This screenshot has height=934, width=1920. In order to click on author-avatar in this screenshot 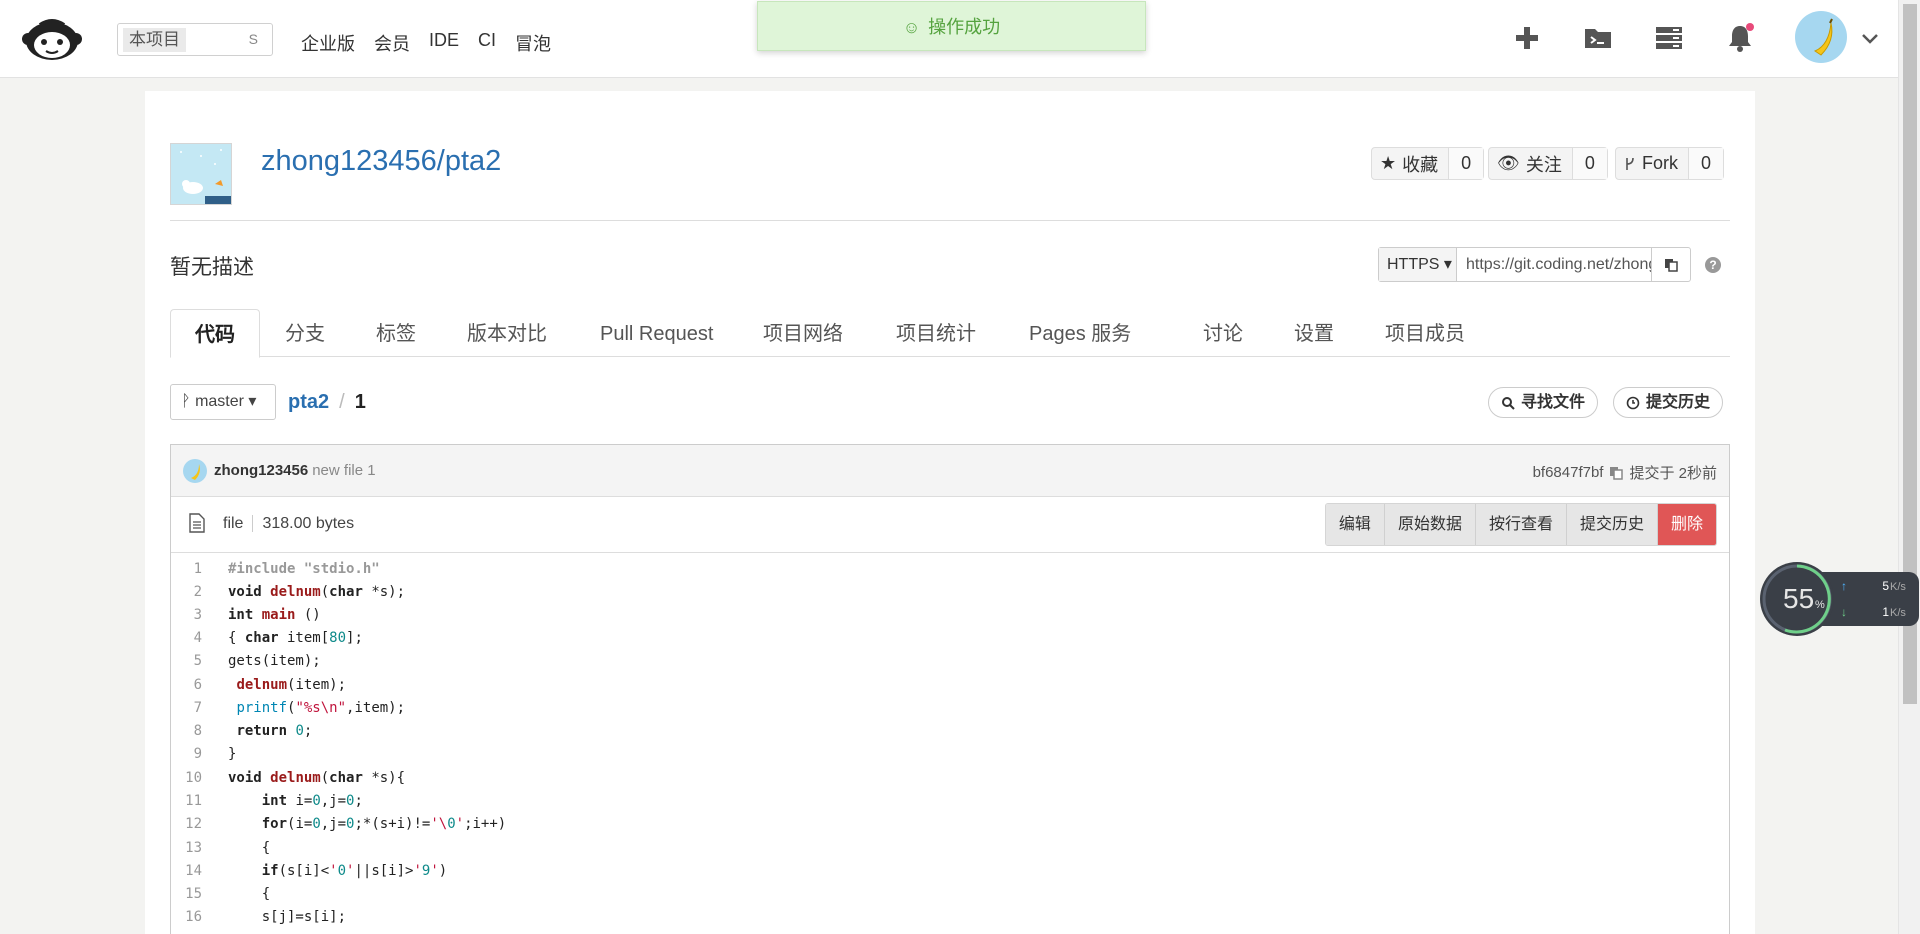, I will do `click(195, 471)`.